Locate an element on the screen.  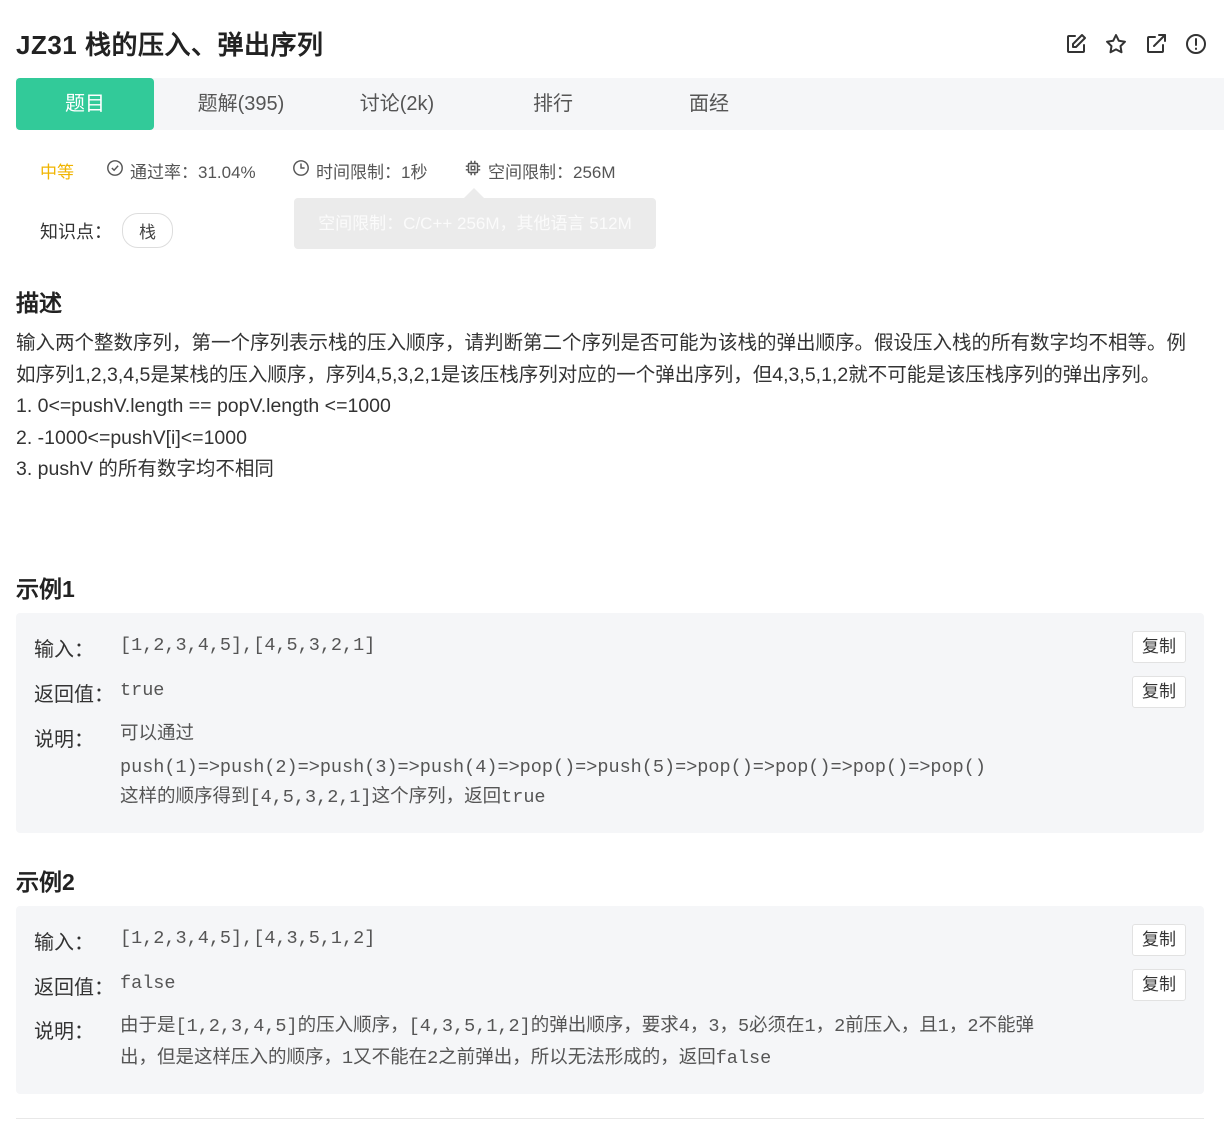
tab-bar: 题目 题解(395) 讨论(2k) 排行 面经 is located at coordinates (620, 104).